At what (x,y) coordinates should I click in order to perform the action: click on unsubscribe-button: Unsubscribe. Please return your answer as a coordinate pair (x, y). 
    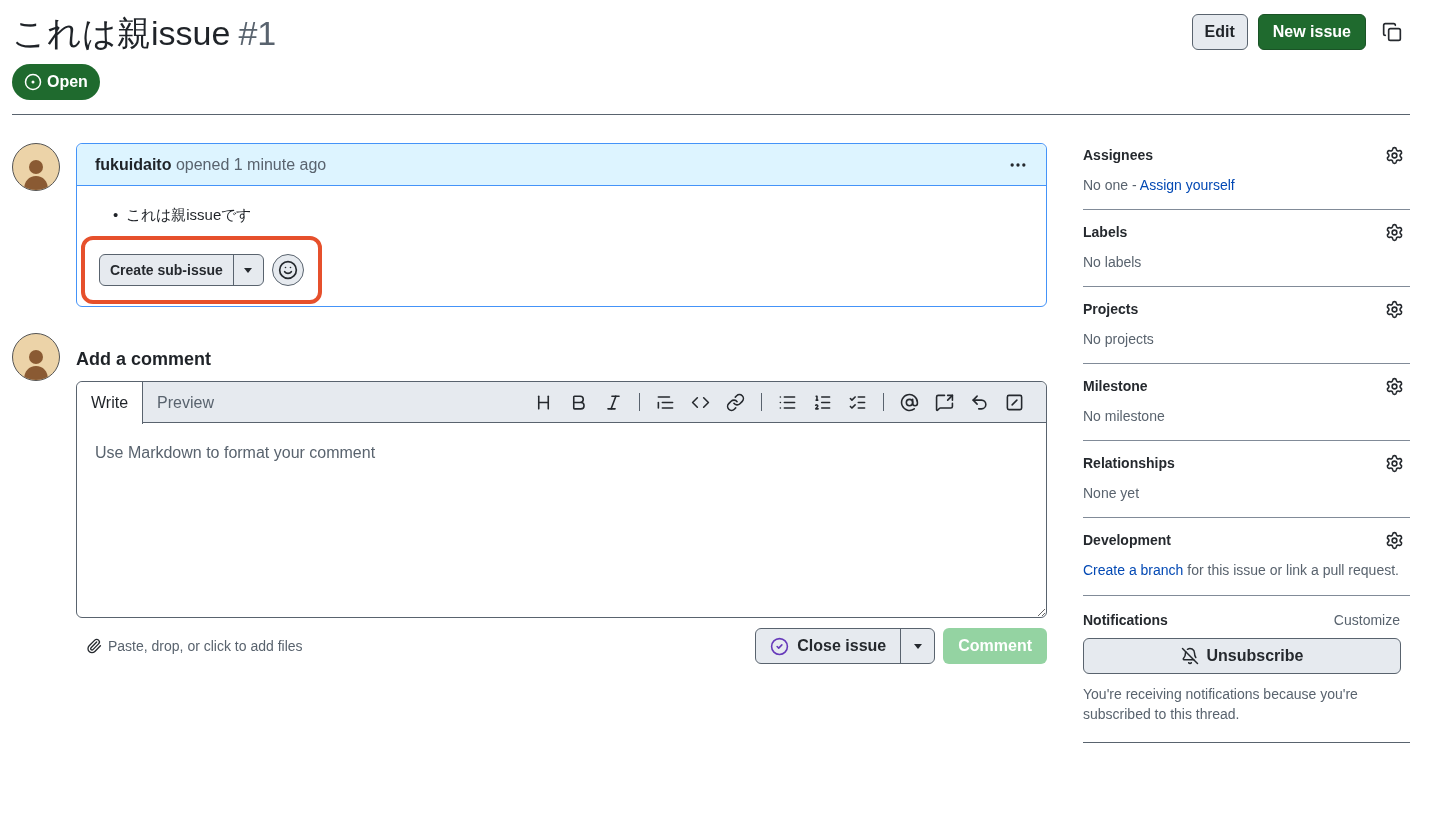
    Looking at the image, I should click on (1242, 656).